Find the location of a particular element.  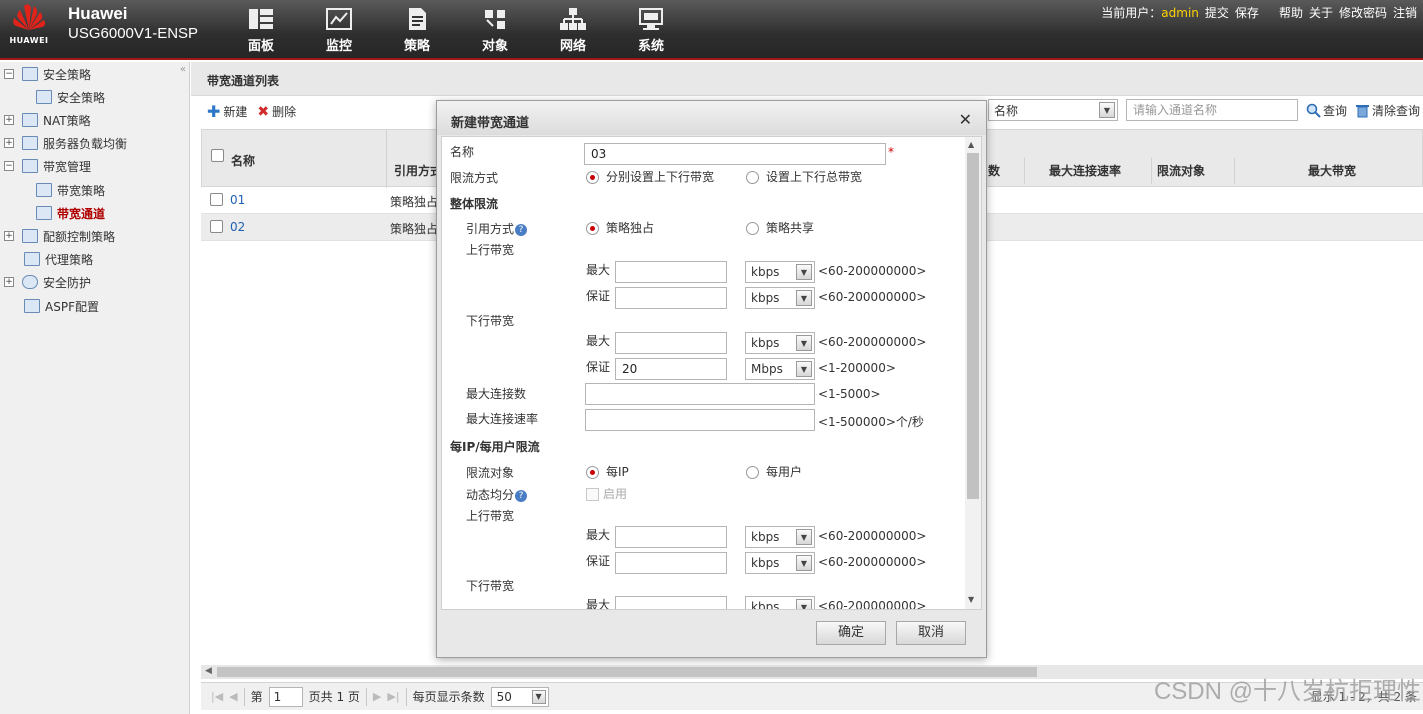

per-up-guarantee-unit-select: kbps ▼ is located at coordinates (780, 563).